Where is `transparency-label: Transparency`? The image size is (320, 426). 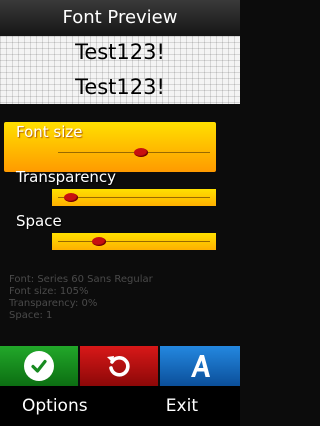
transparency-label: Transparency is located at coordinates (66, 177).